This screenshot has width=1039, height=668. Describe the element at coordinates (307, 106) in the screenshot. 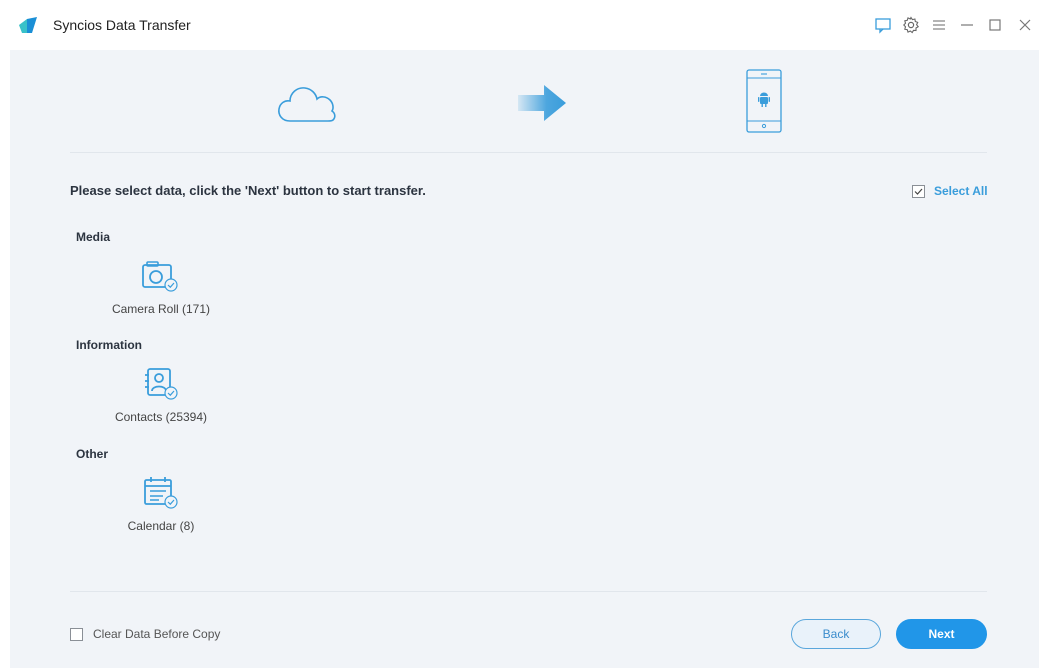

I see `cloud-icon` at that location.